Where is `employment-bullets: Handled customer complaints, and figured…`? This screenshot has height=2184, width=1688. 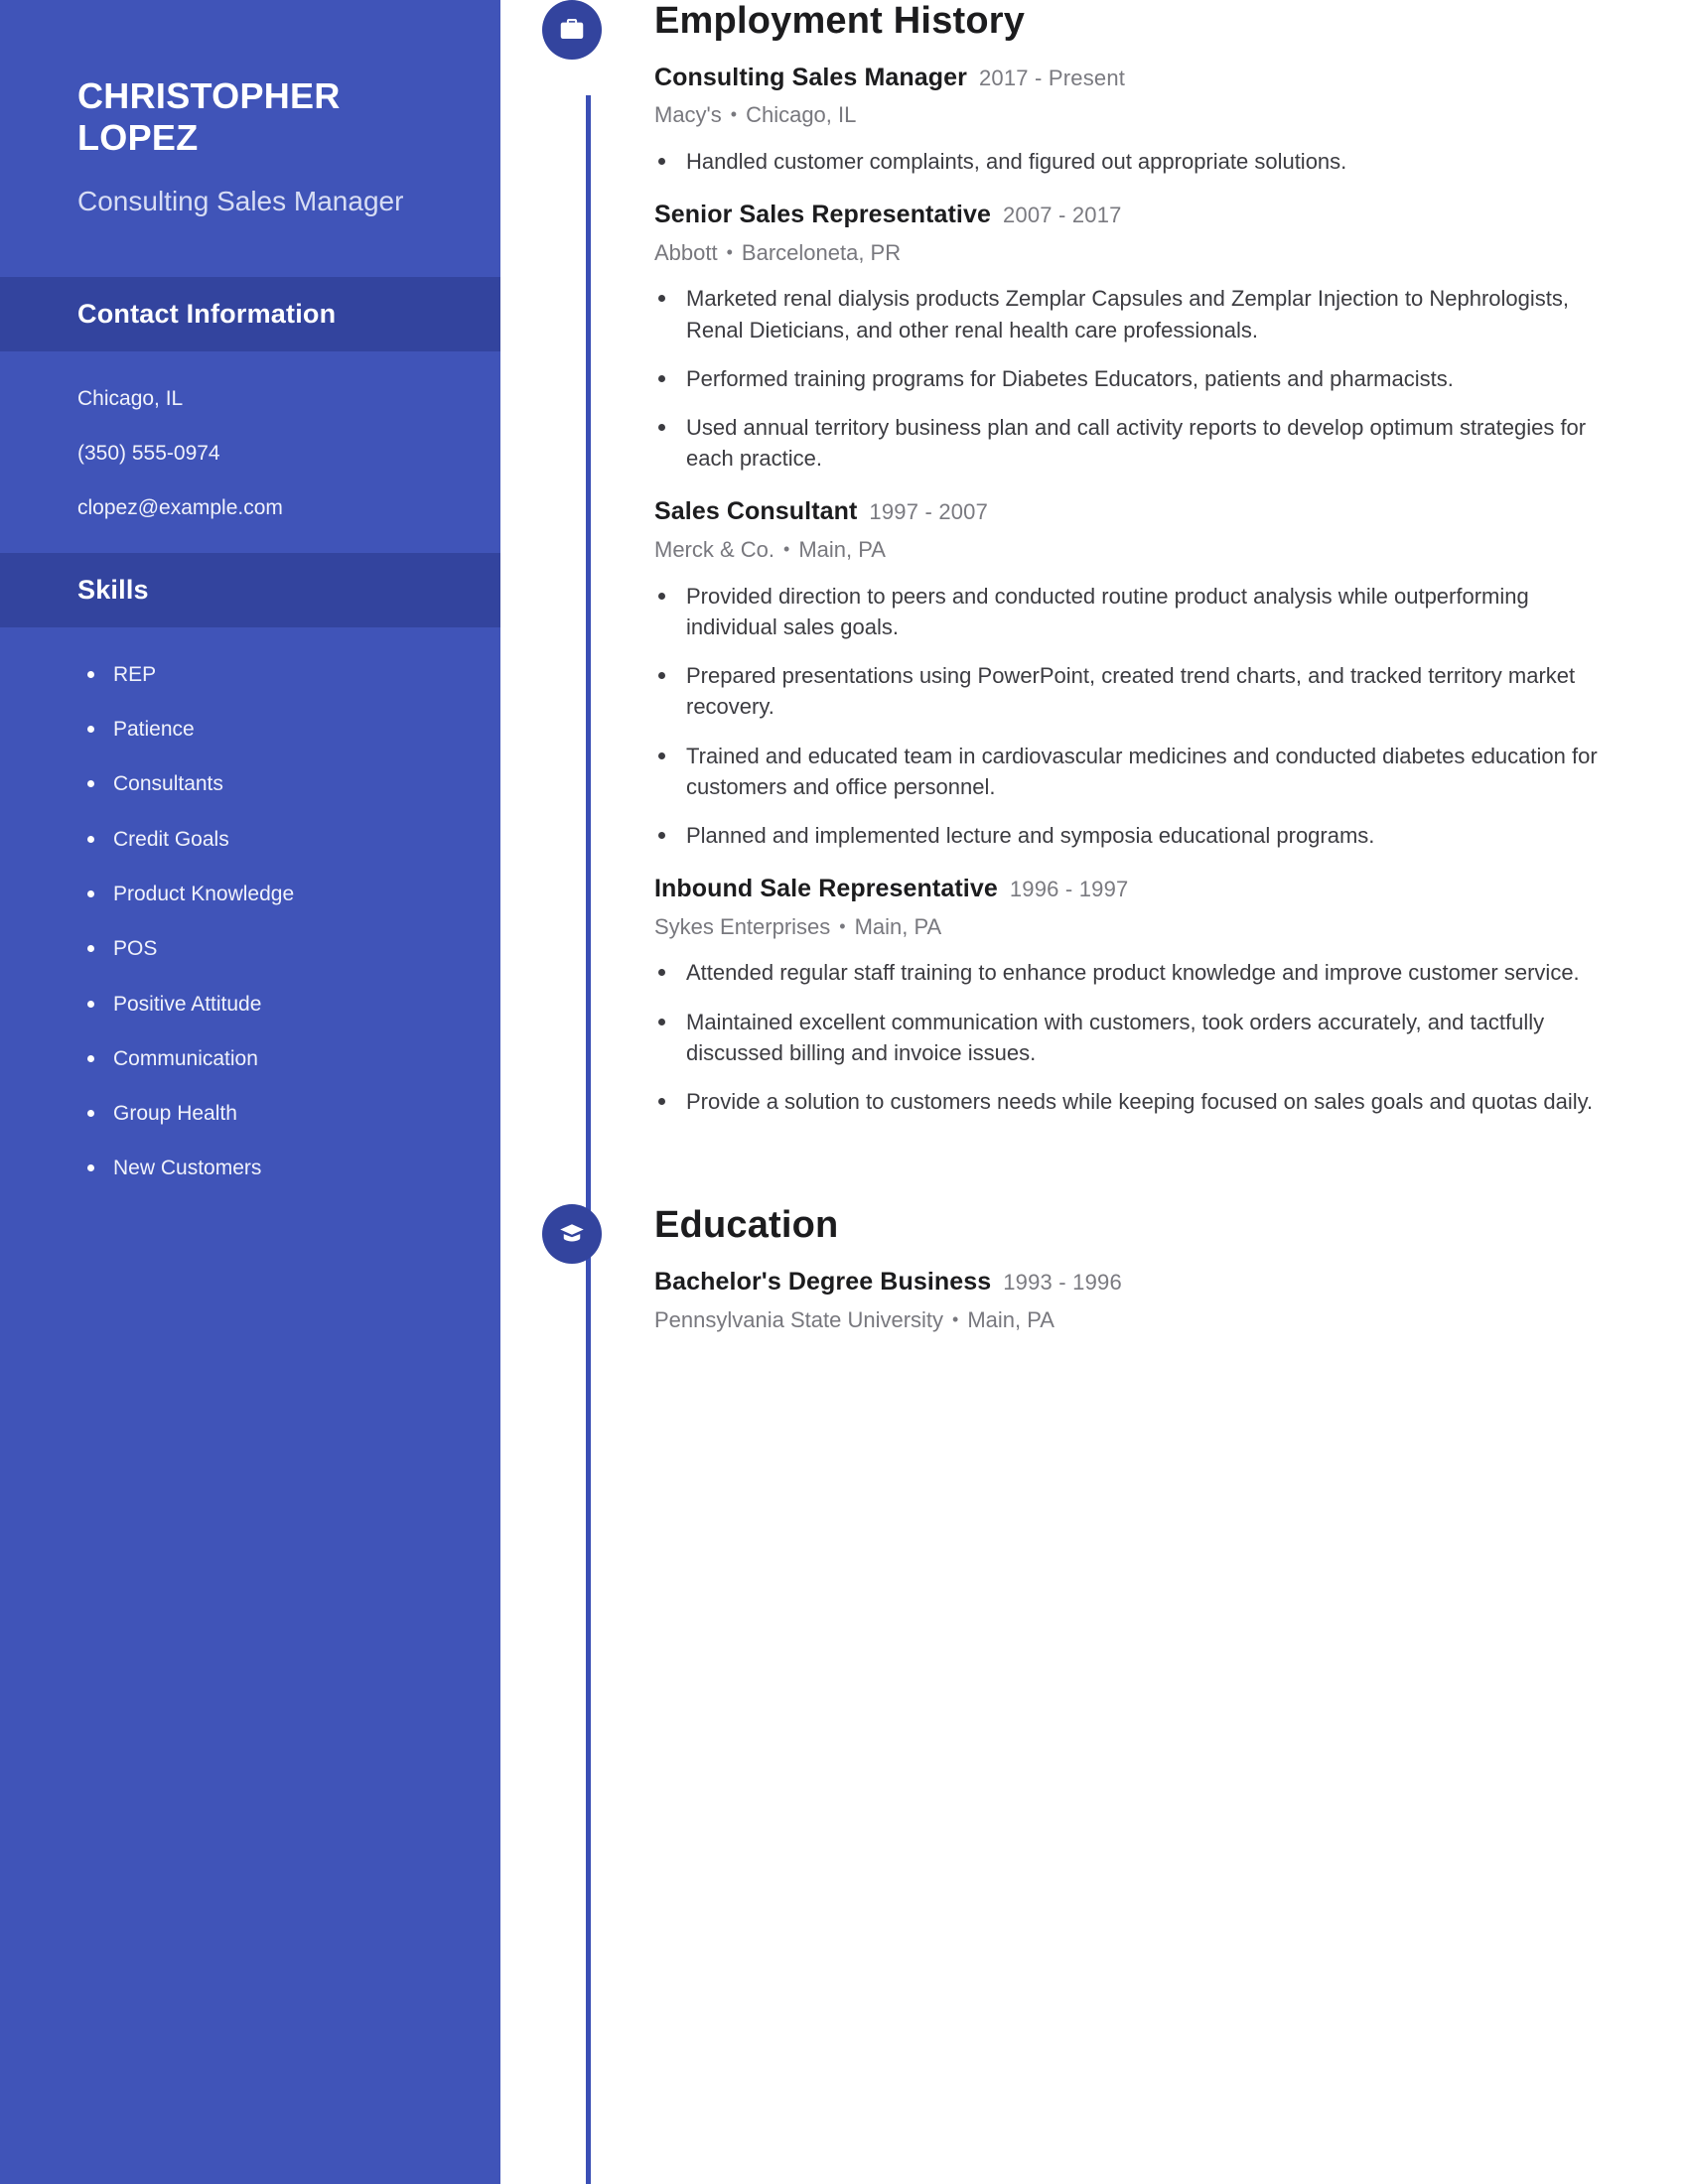 employment-bullets: Handled customer complaints, and figured… is located at coordinates (1132, 161).